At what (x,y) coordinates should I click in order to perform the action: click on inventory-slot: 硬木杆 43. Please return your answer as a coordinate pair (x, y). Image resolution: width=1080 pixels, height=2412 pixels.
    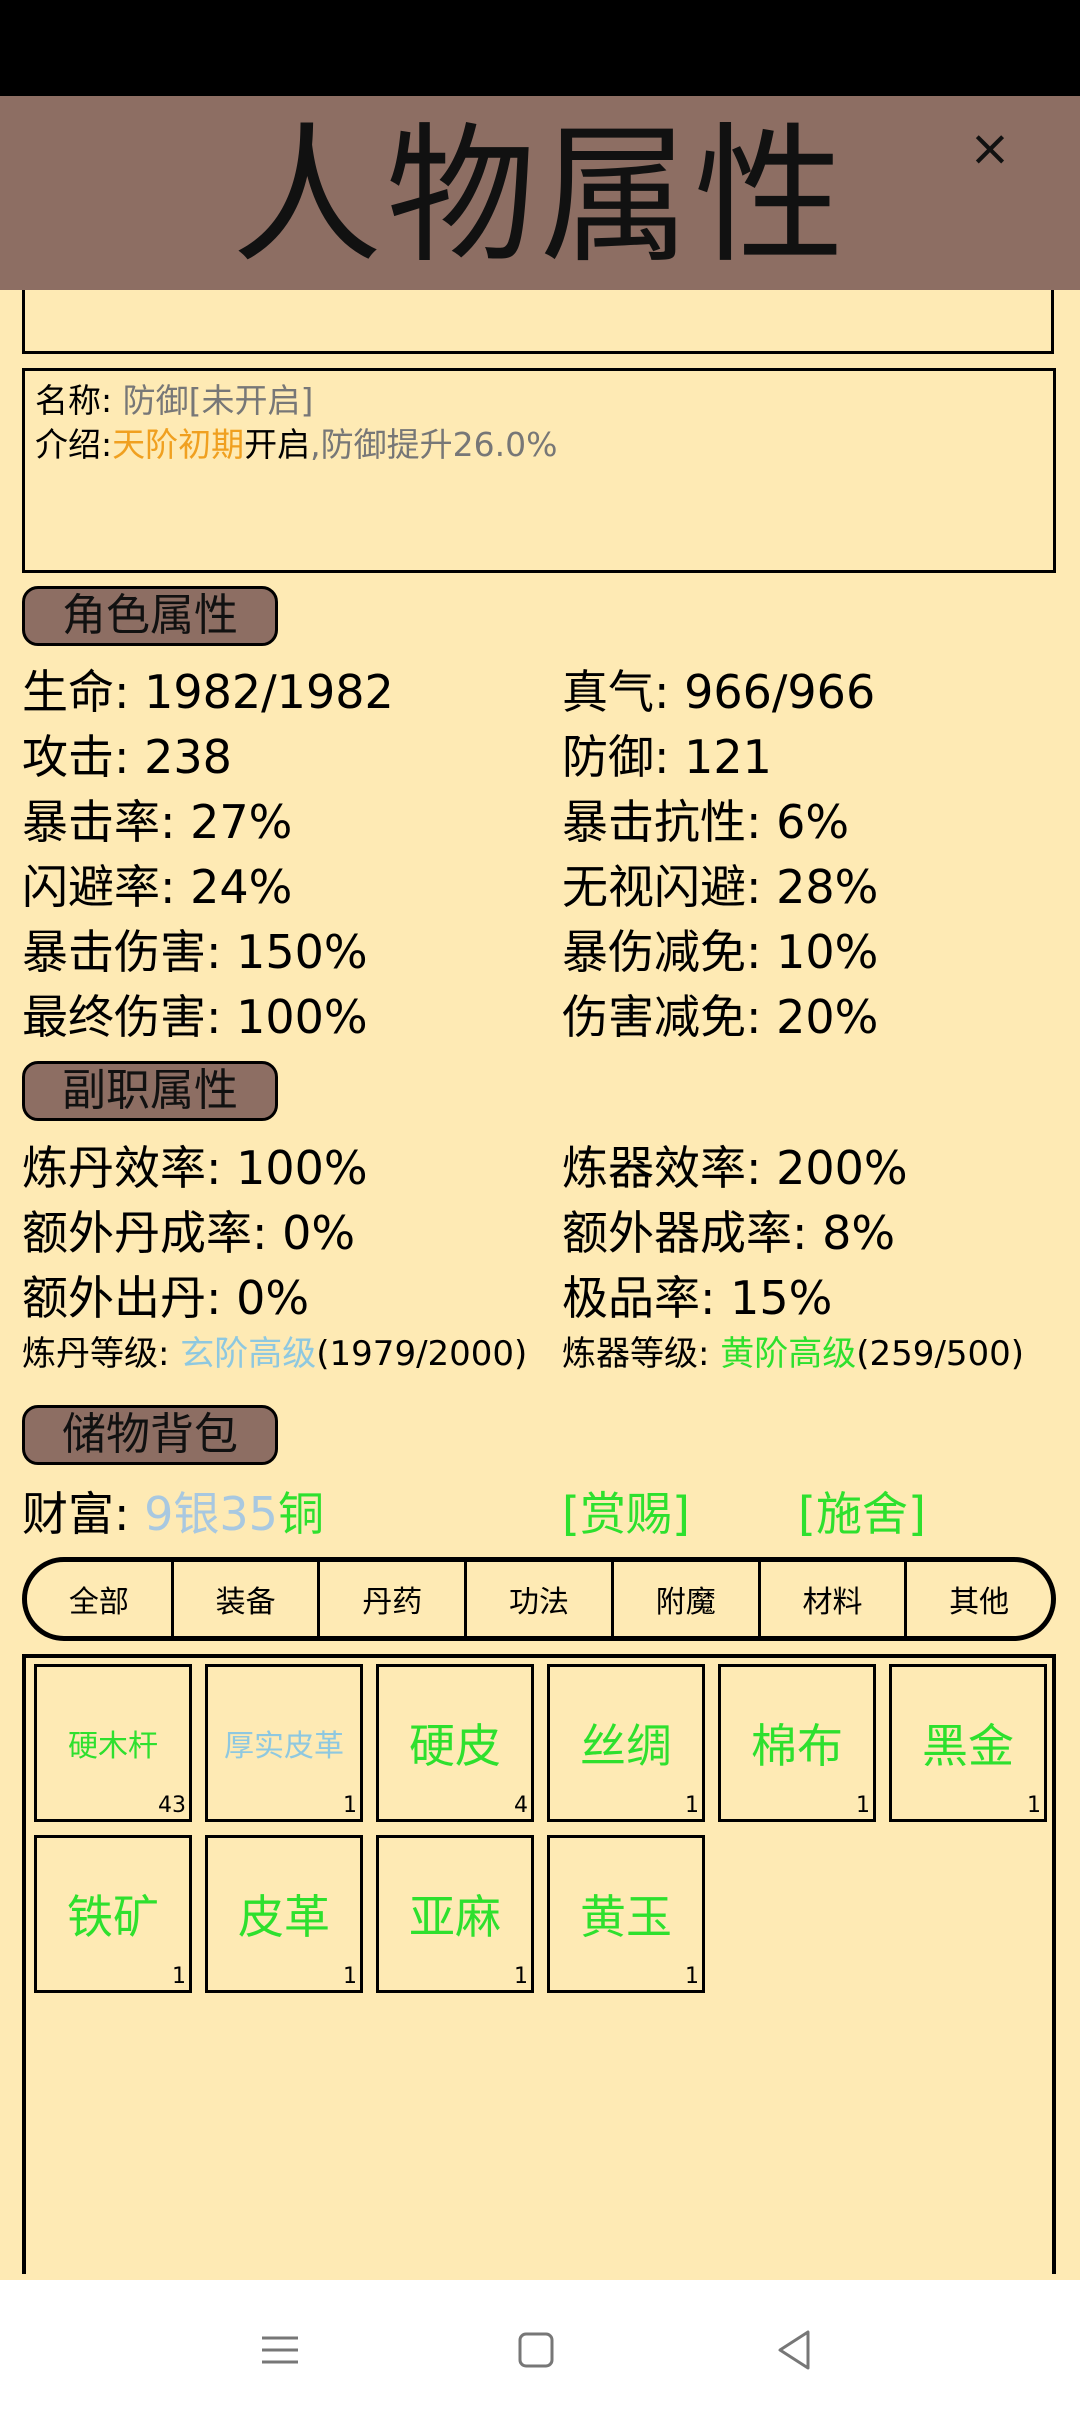
    Looking at the image, I should click on (113, 1743).